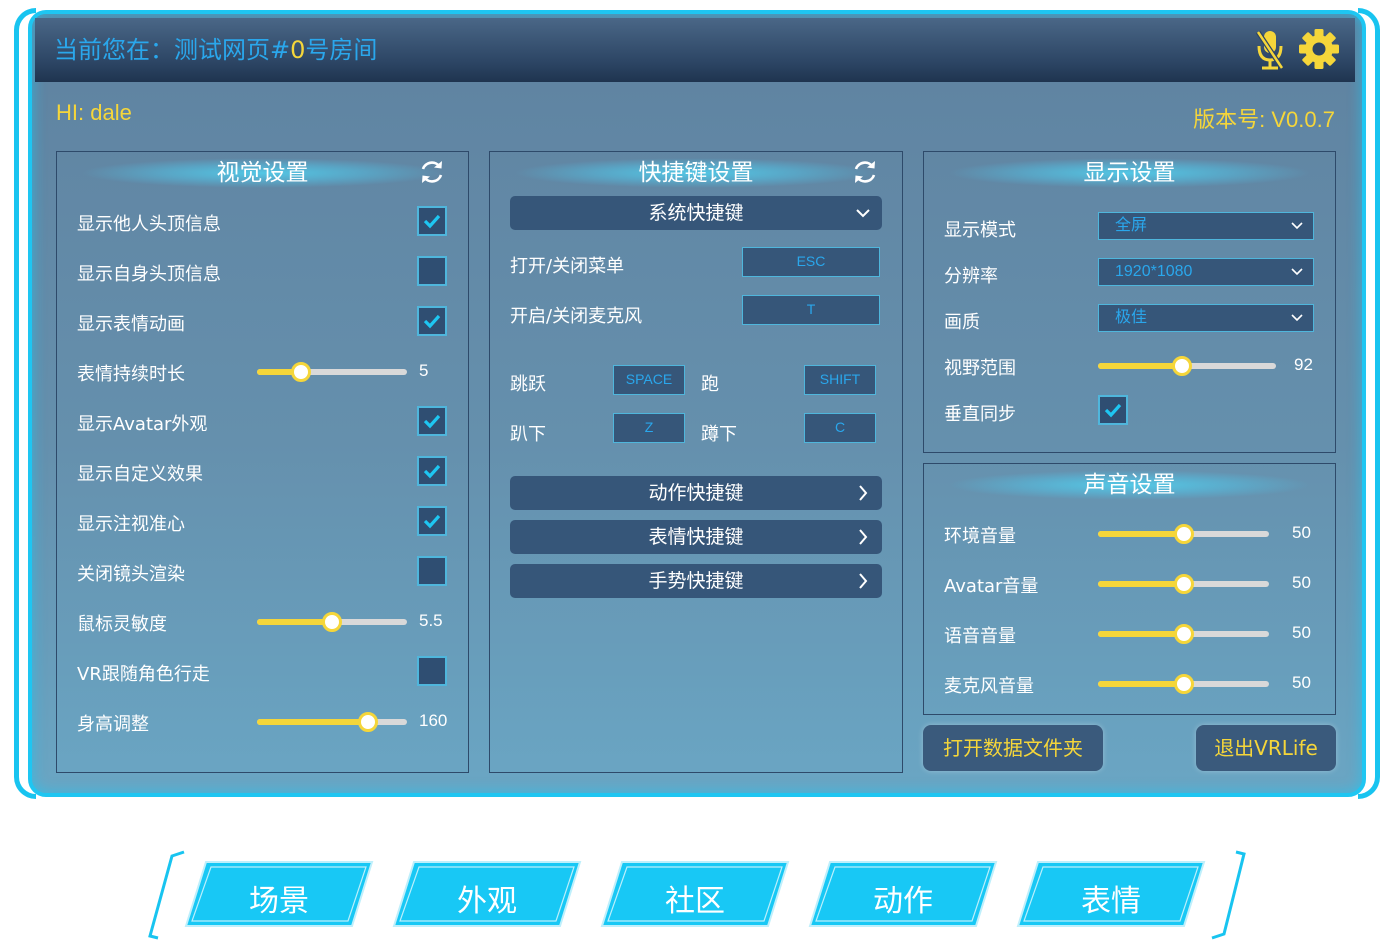 This screenshot has height=944, width=1397. Describe the element at coordinates (424, 370) in the screenshot. I see `visual-setting-value: 5` at that location.